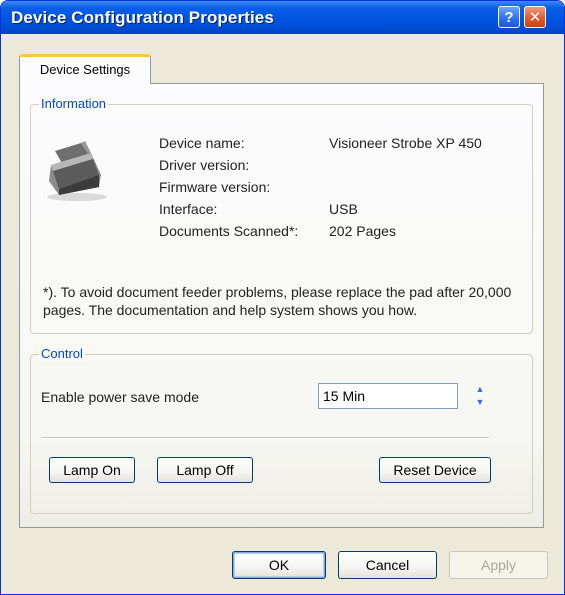 The image size is (565, 595). What do you see at coordinates (62, 353) in the screenshot?
I see `control-legend: Control` at bounding box center [62, 353].